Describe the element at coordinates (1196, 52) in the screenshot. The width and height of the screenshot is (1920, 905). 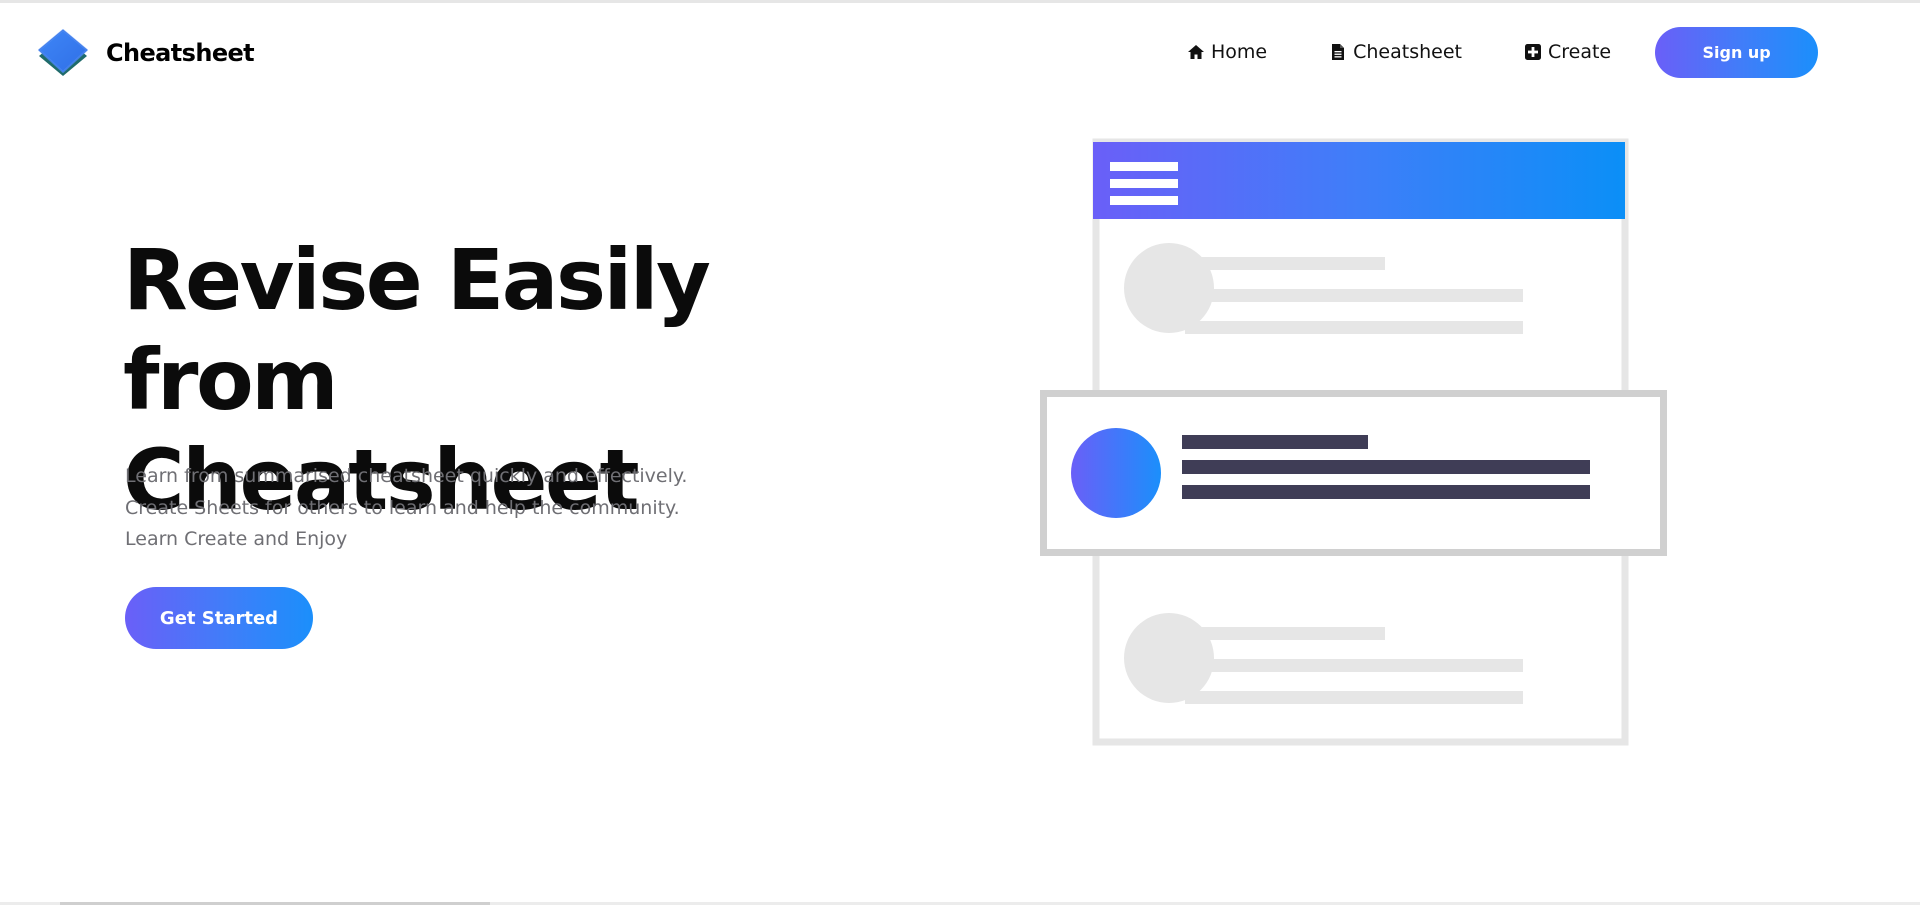
I see `home-icon` at that location.